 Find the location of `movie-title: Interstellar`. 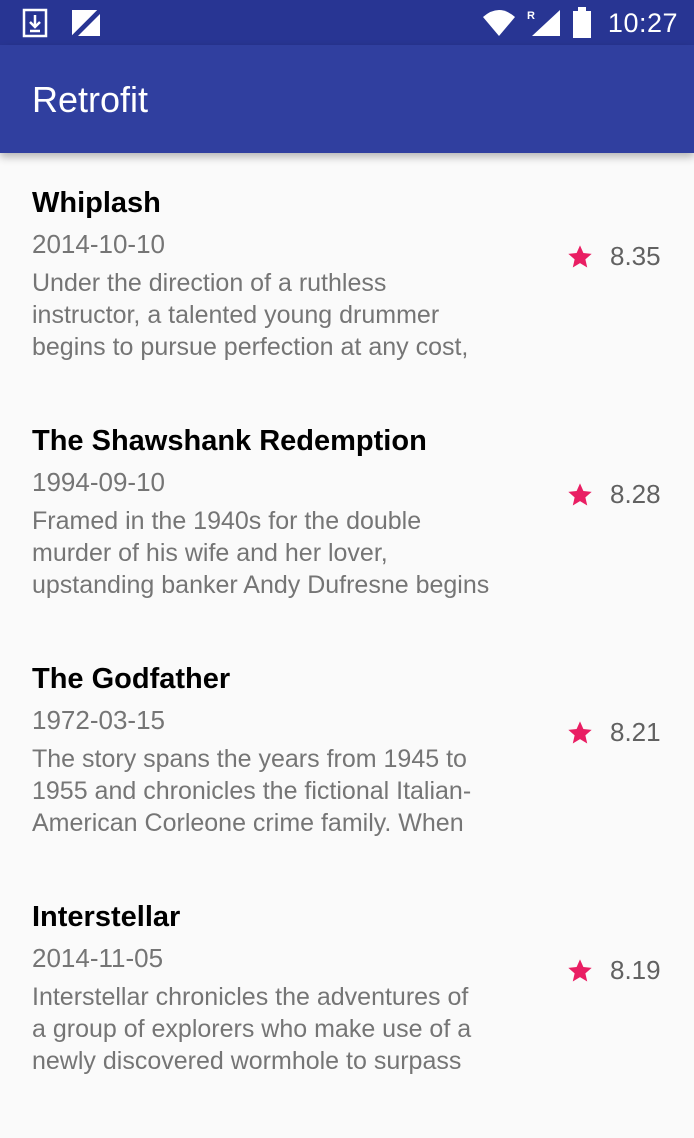

movie-title: Interstellar is located at coordinates (106, 917).